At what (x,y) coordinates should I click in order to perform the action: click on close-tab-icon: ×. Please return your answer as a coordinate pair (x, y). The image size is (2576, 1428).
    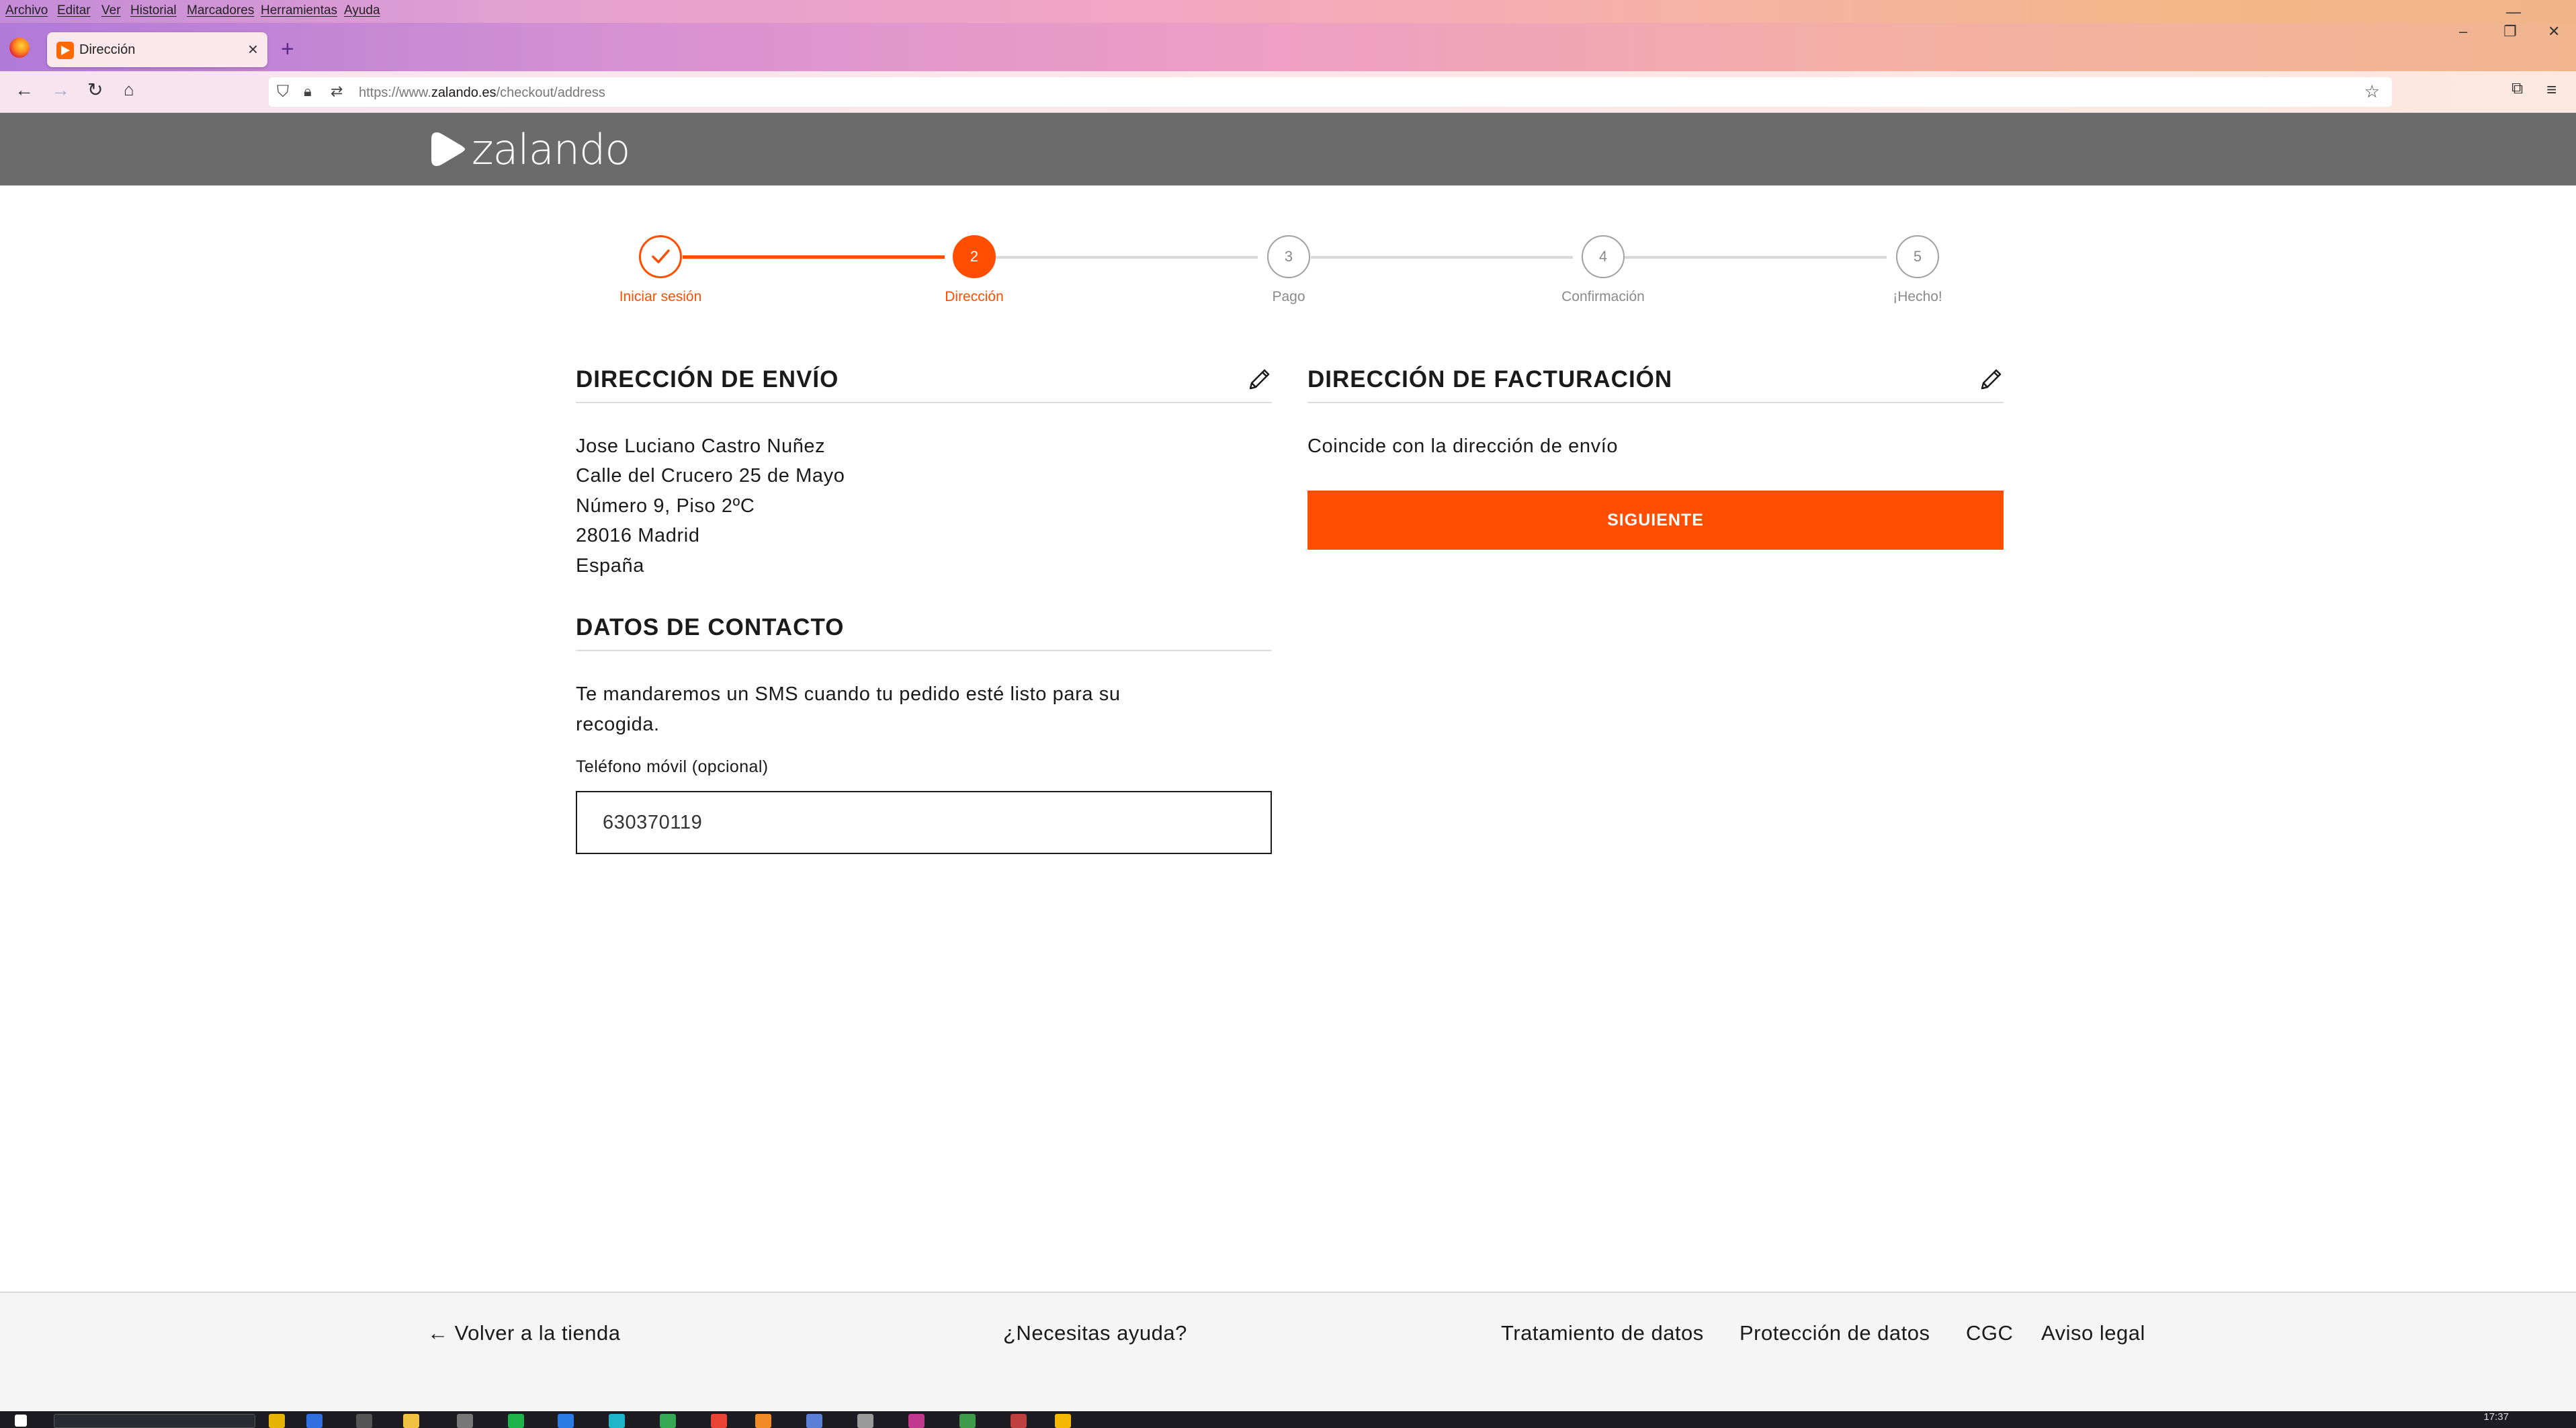
    Looking at the image, I should click on (253, 50).